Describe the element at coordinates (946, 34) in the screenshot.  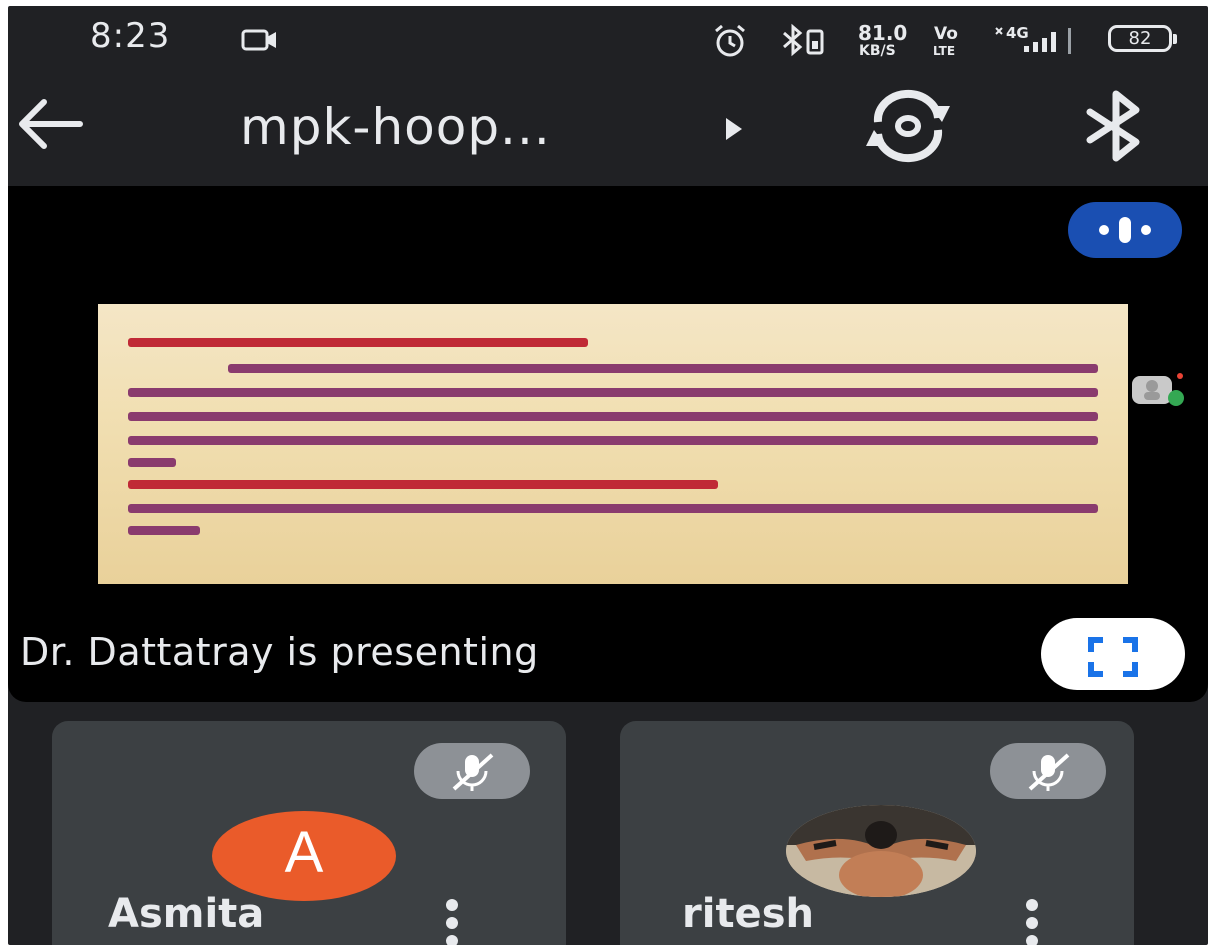
I see `volte-label: Vo` at that location.